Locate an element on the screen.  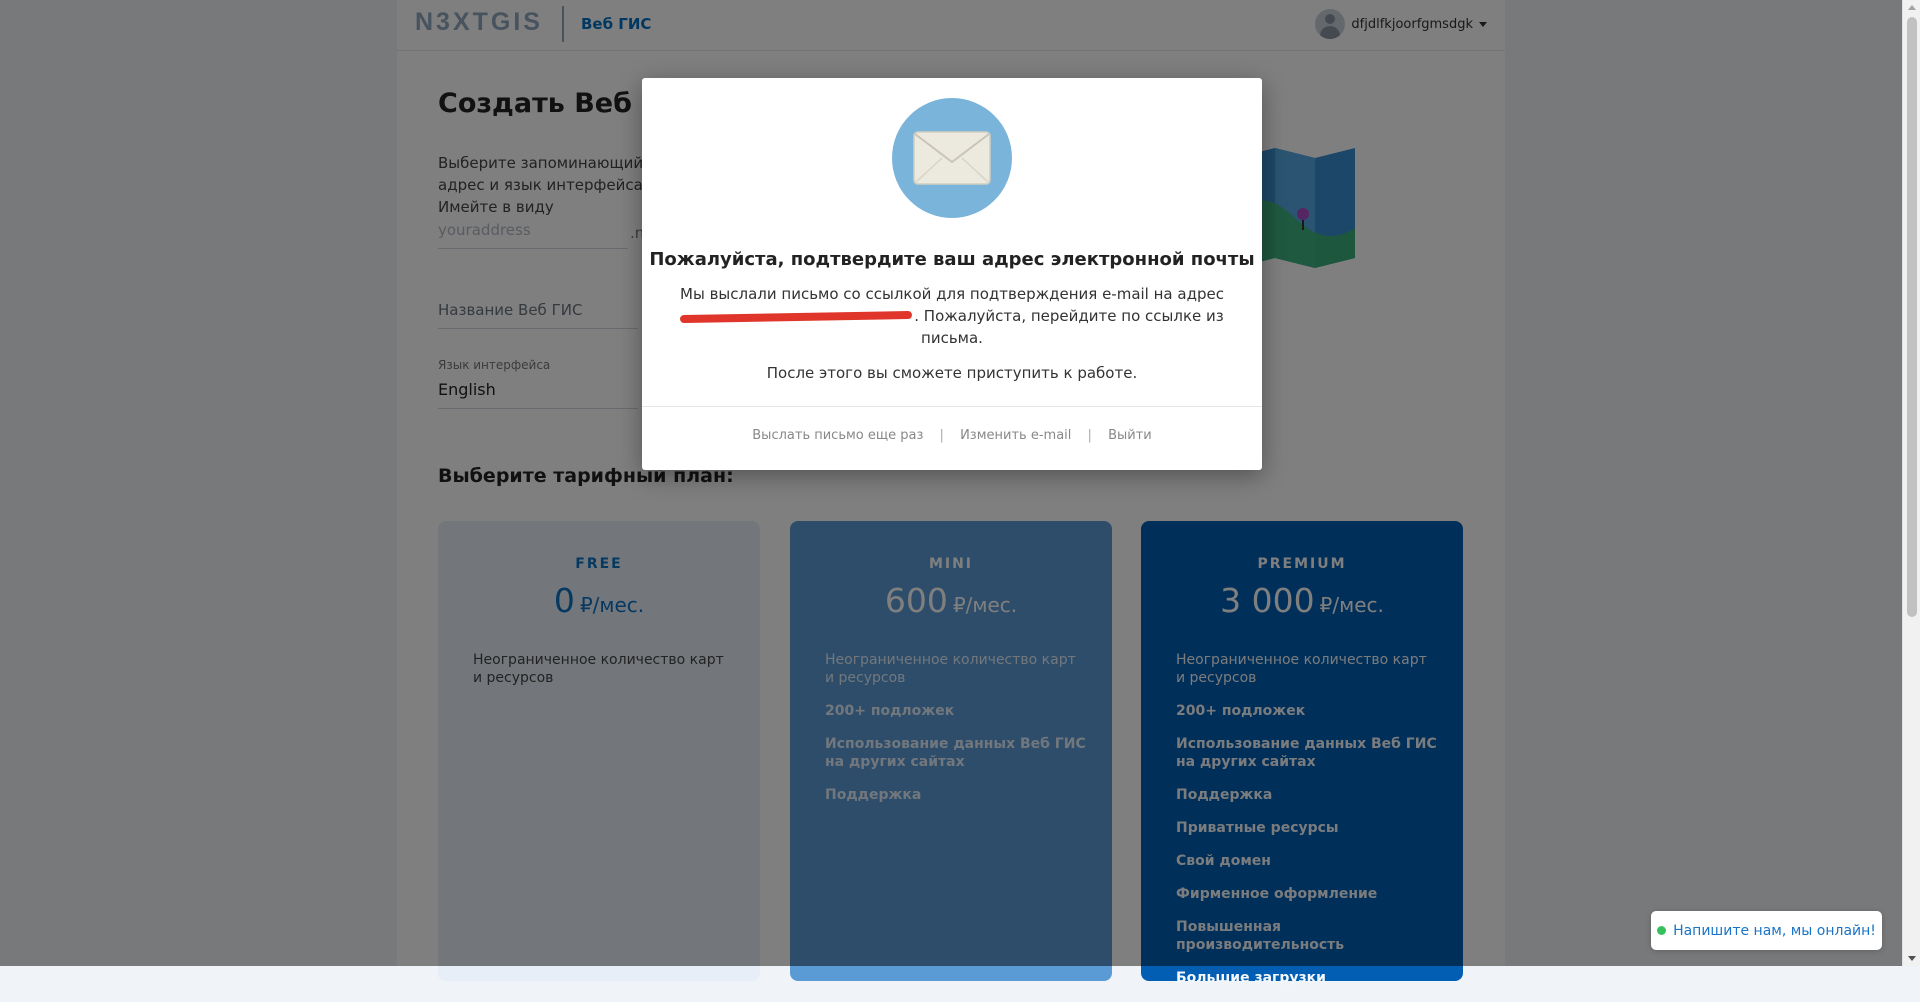
logout-link: Выйти is located at coordinates (1130, 435).